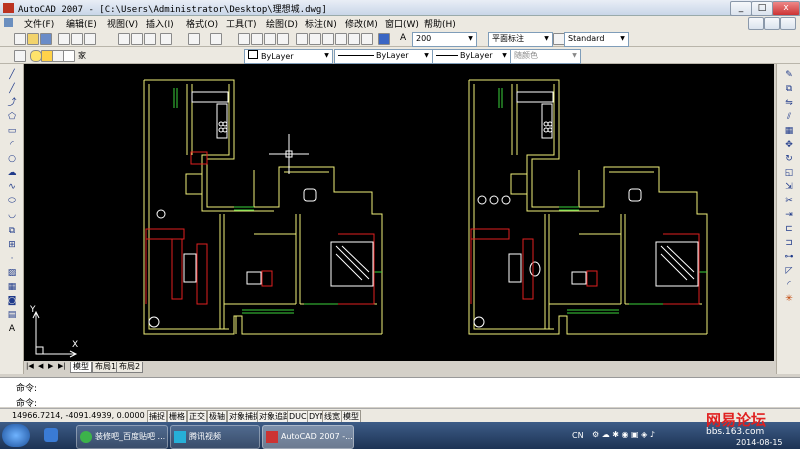 The width and height of the screenshot is (800, 449). What do you see at coordinates (12, 231) in the screenshot?
I see `insert-block-icon: ⧉` at bounding box center [12, 231].